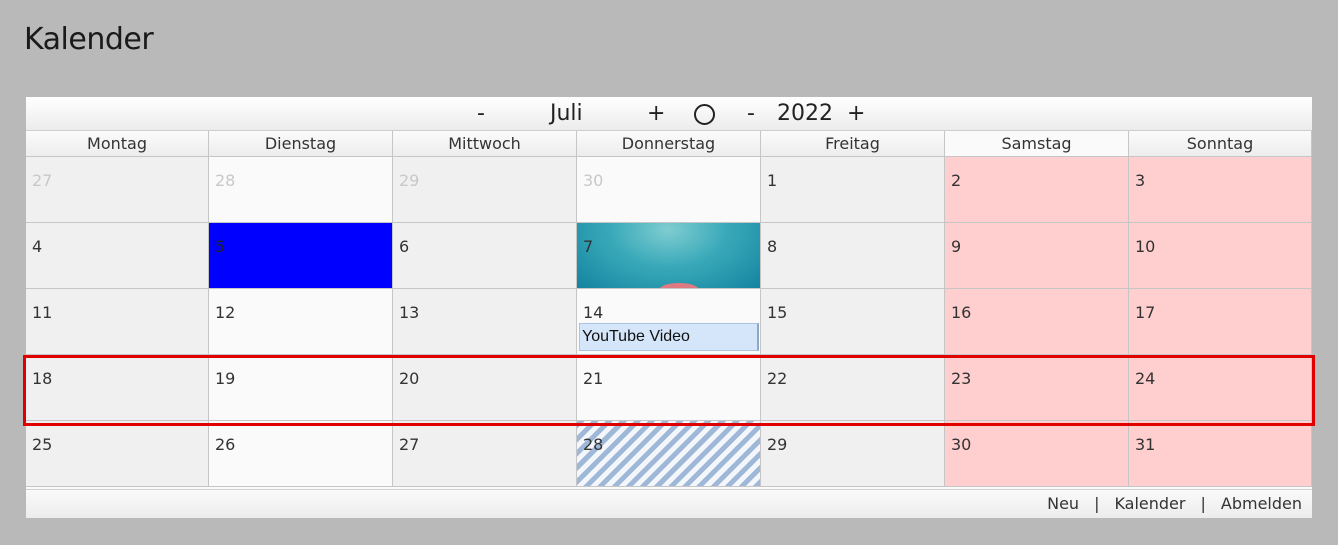 The width and height of the screenshot is (1338, 545). I want to click on day-cell: 14 YouTube Video, so click(669, 321).